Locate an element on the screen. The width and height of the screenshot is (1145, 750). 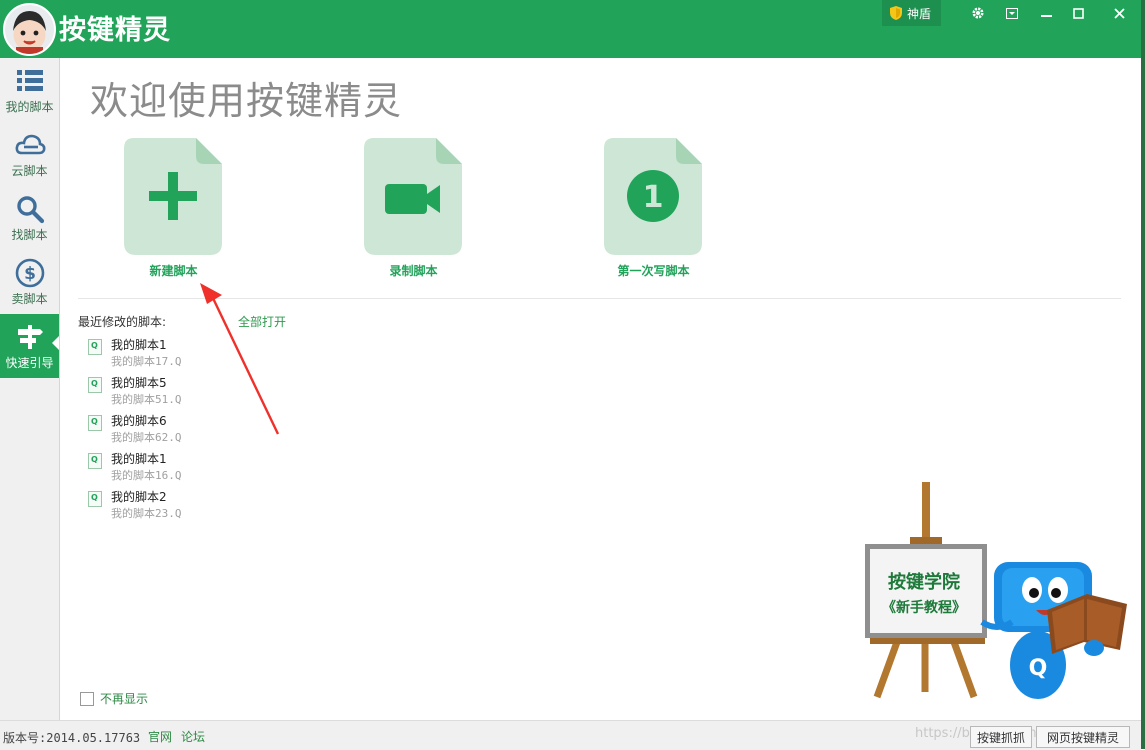
cloud-icon is located at coordinates (30, 144).